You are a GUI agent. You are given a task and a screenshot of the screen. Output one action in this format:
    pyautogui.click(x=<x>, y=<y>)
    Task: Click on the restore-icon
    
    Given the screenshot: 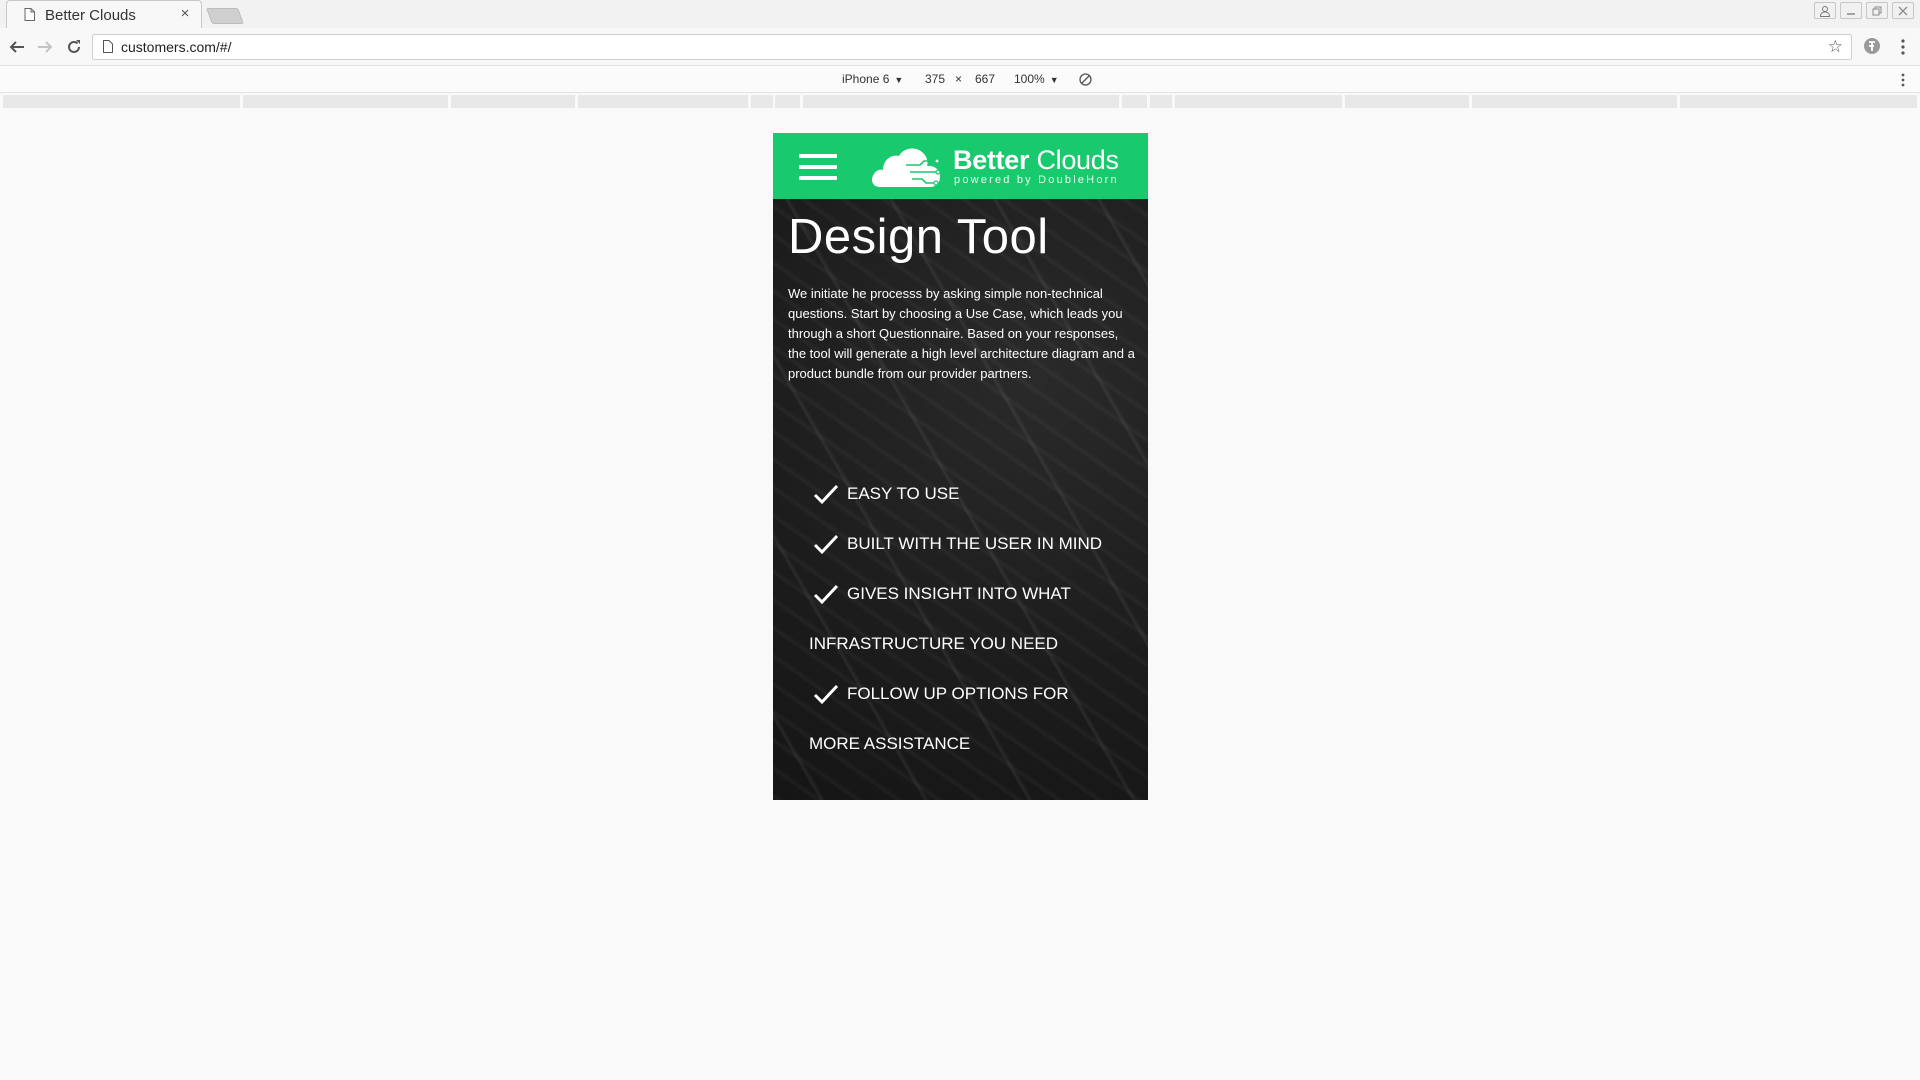 What is the action you would take?
    pyautogui.click(x=1877, y=10)
    